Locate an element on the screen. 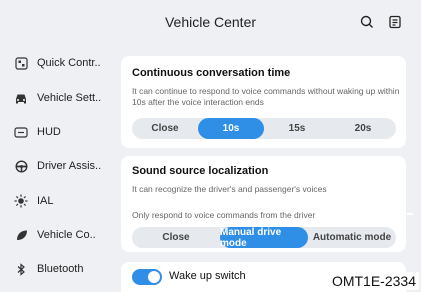  sidebar-item-quick-control: Quick Contr.. is located at coordinates (57, 63).